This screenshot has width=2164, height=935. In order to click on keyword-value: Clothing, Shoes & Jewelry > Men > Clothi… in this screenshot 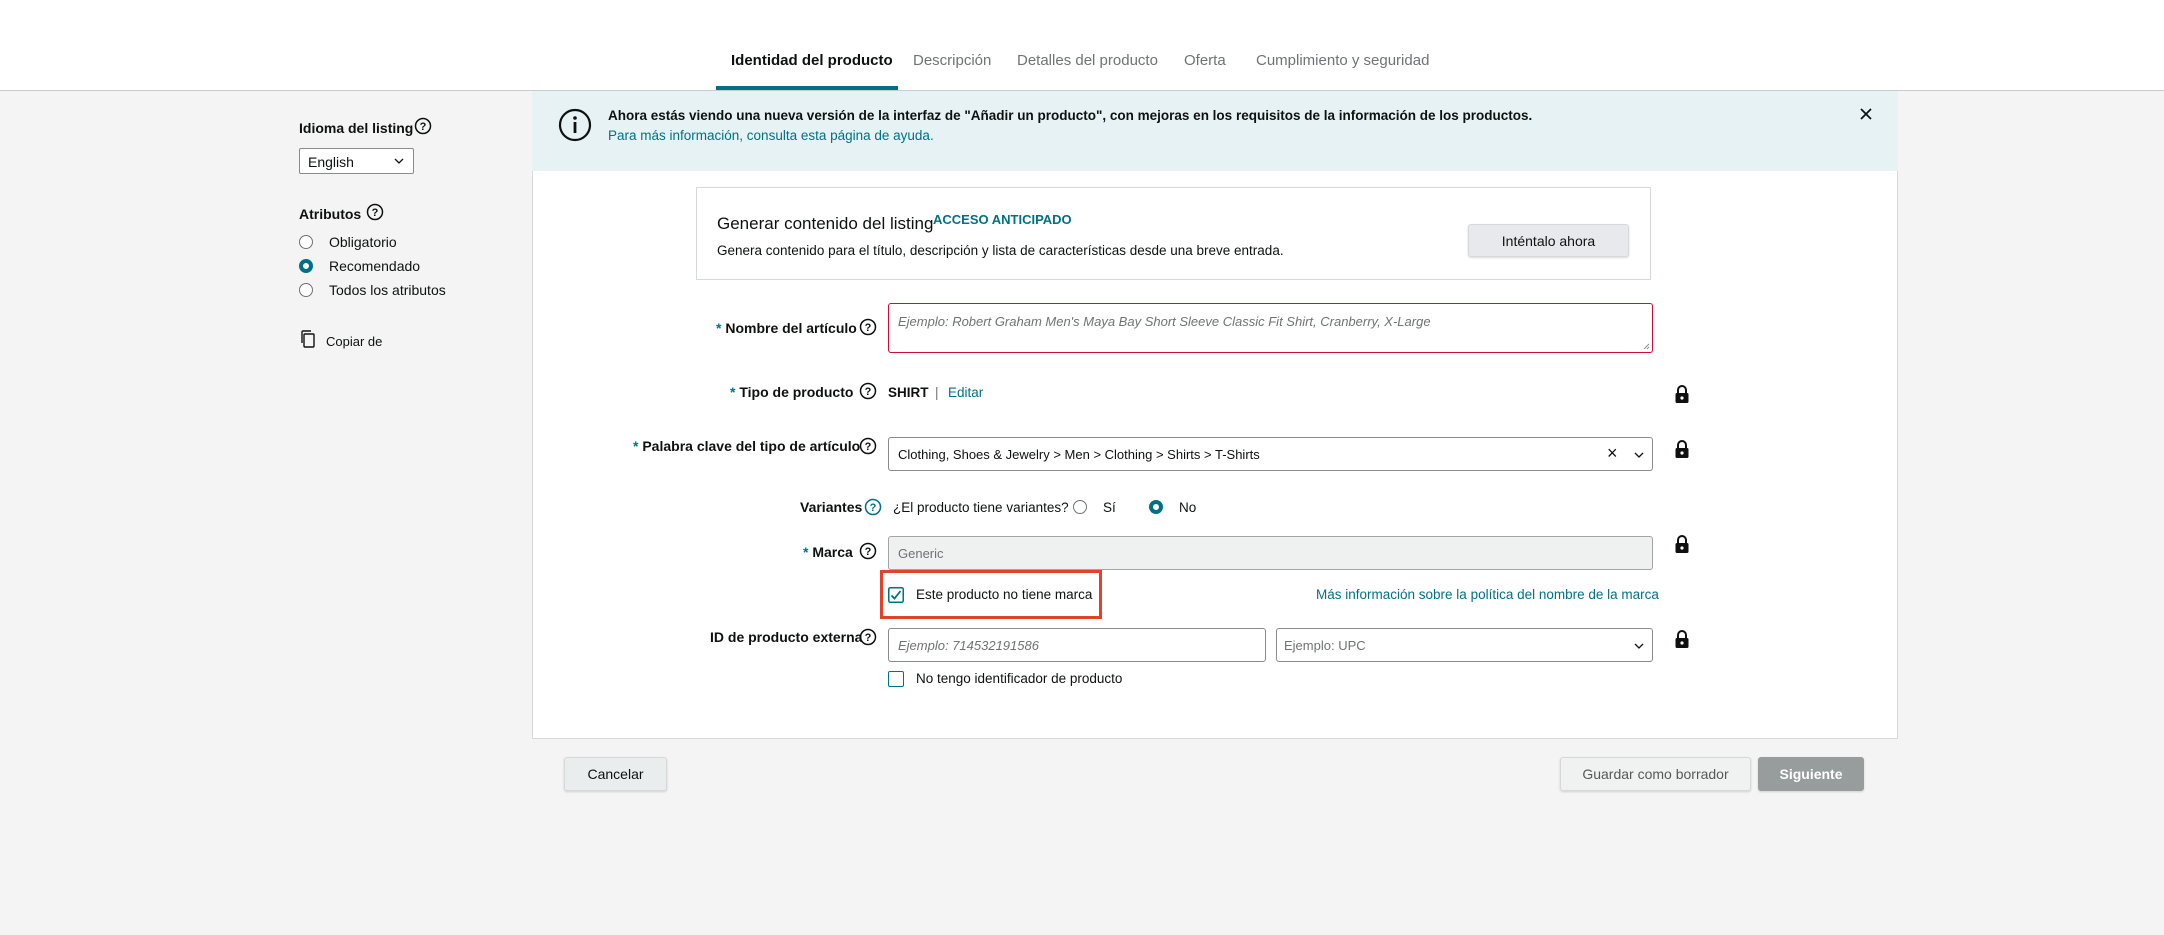, I will do `click(1079, 454)`.